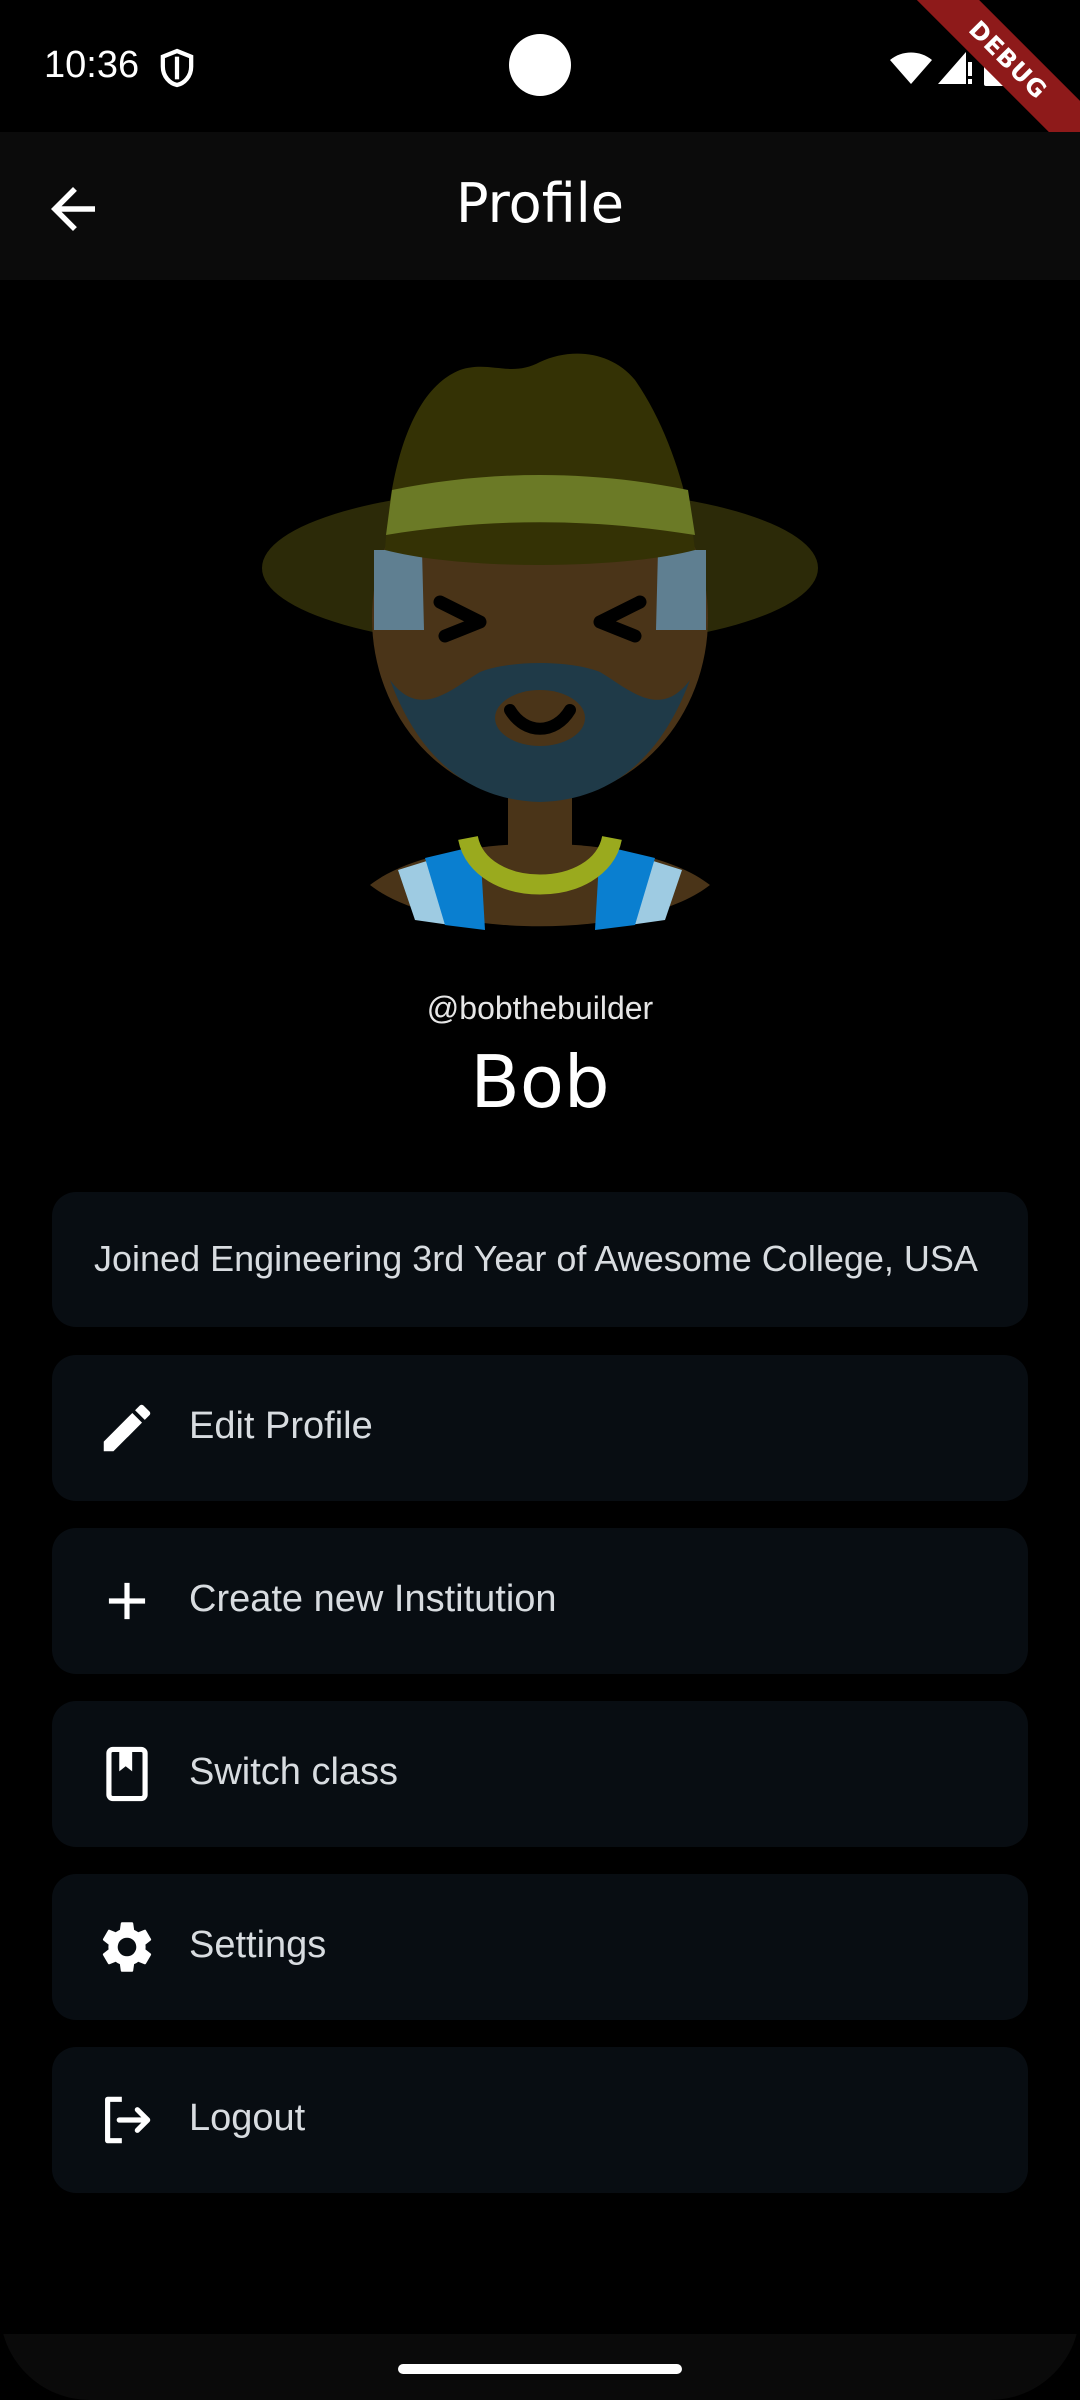 This screenshot has width=1080, height=2400. I want to click on page-title: Profile, so click(540, 203).